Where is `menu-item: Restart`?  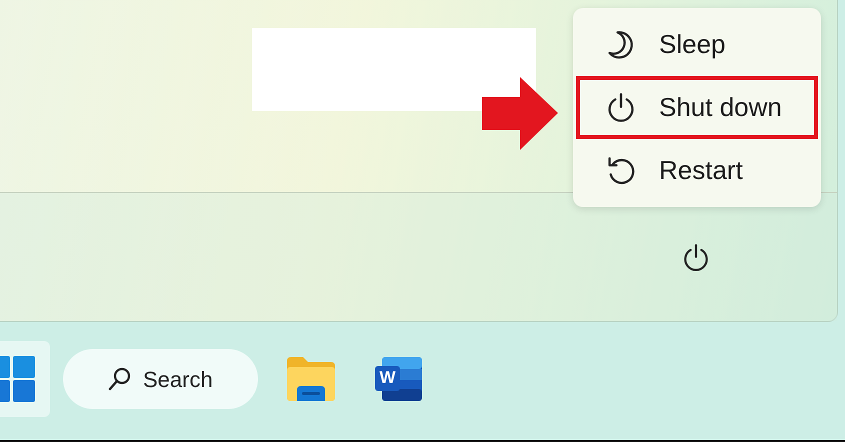
menu-item: Restart is located at coordinates (697, 170).